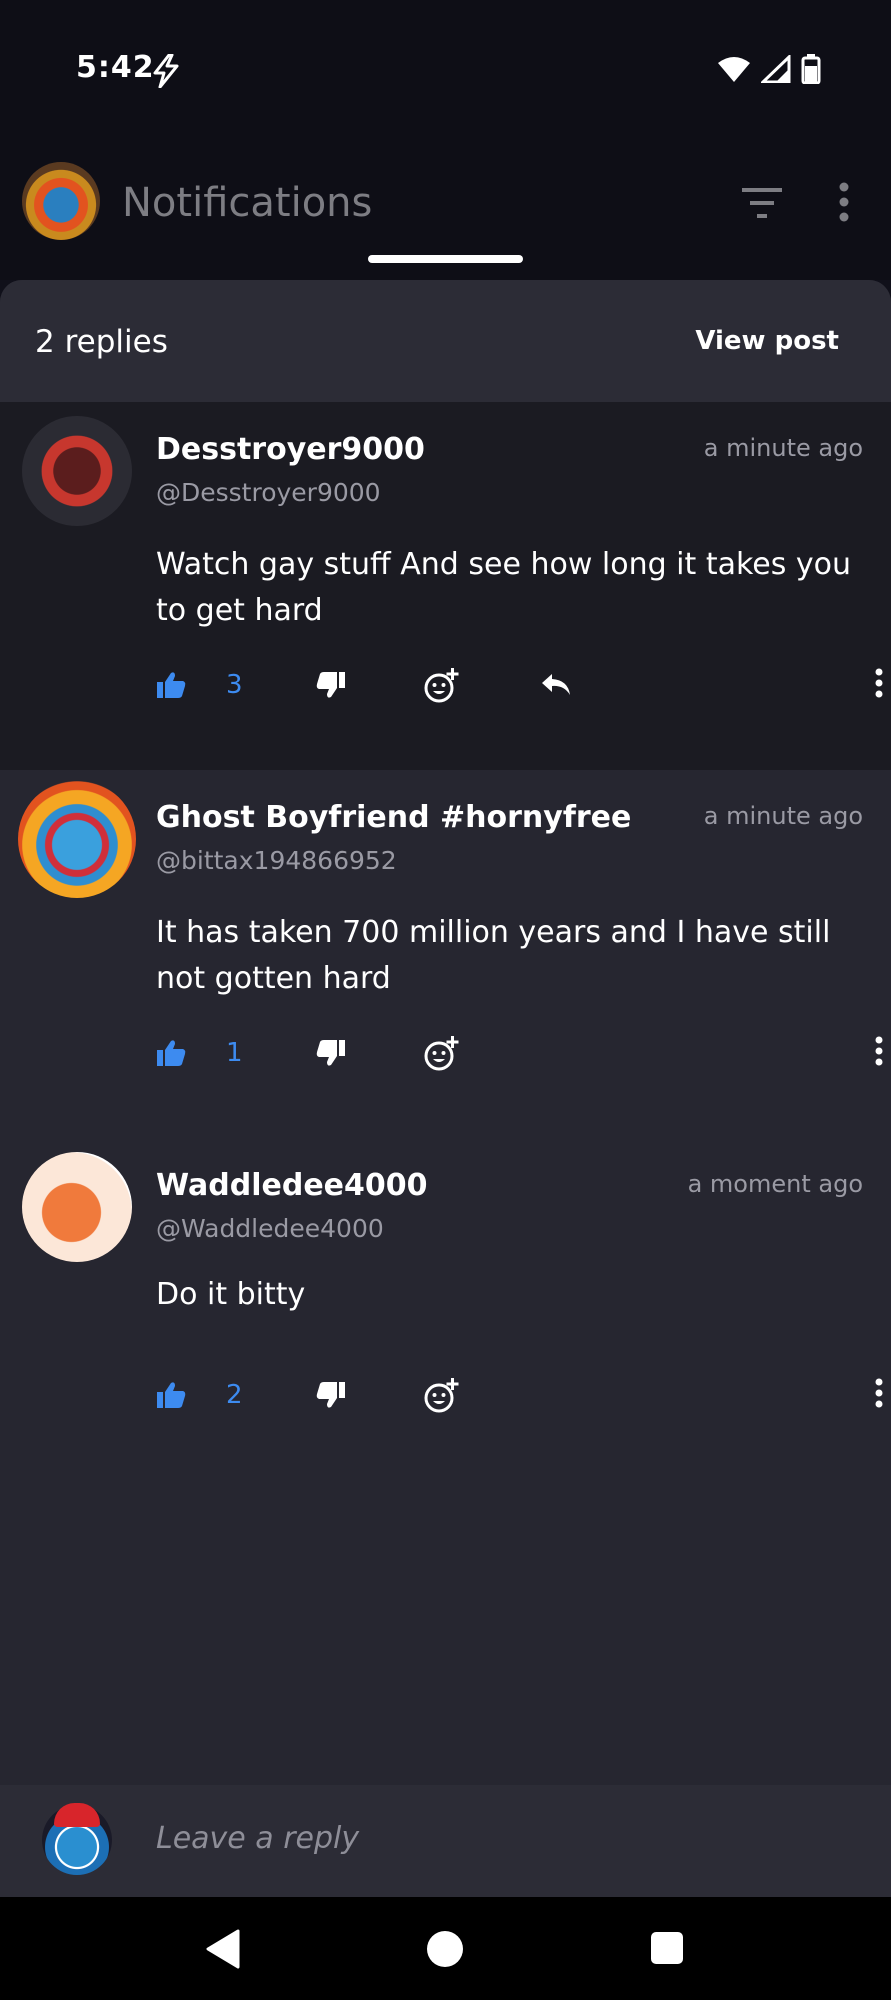 The height and width of the screenshot is (2000, 891). Describe the element at coordinates (667, 1948) in the screenshot. I see `recents-icon` at that location.